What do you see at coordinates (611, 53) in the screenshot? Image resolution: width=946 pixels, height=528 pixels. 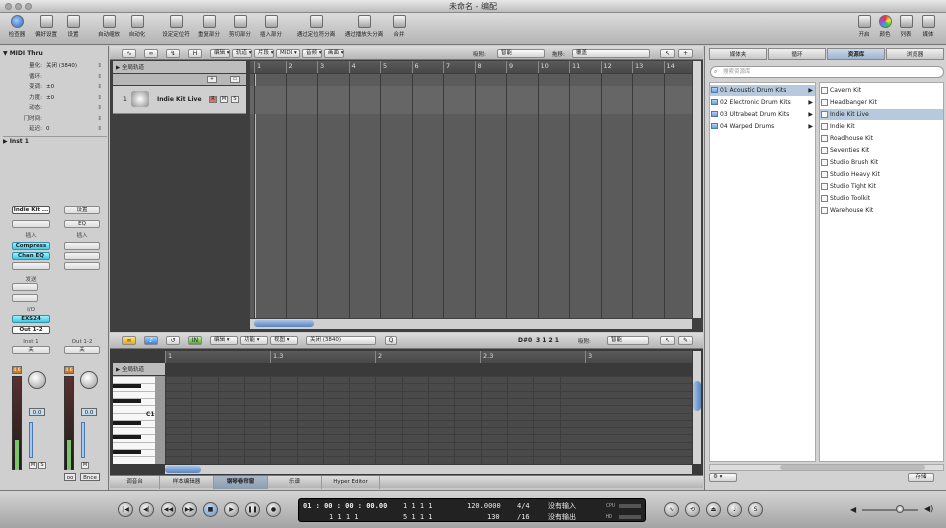 I see `drag-popup: 覆盖` at bounding box center [611, 53].